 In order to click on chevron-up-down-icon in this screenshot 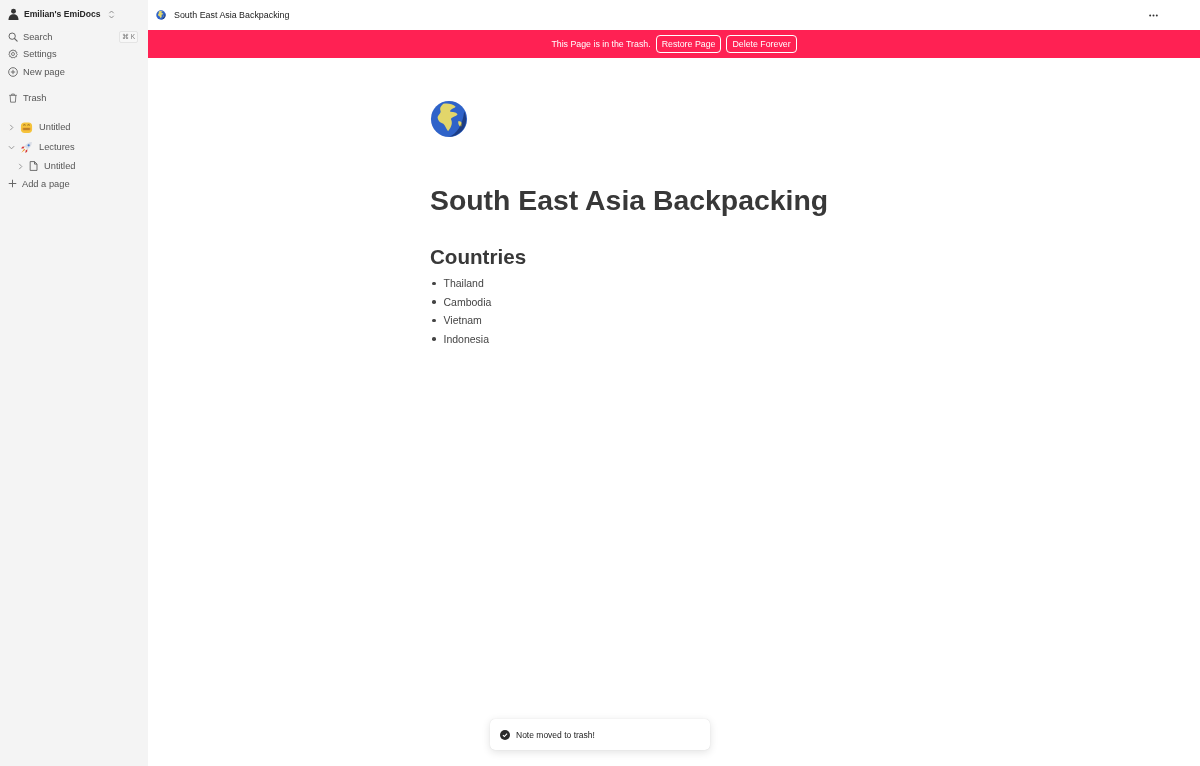, I will do `click(111, 14)`.